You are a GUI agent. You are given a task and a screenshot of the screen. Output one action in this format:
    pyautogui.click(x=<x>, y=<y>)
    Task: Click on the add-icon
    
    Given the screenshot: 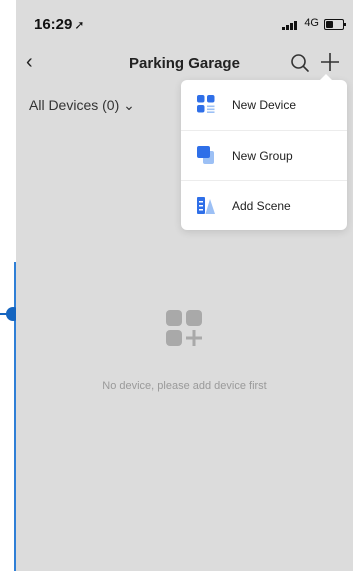 What is the action you would take?
    pyautogui.click(x=330, y=62)
    